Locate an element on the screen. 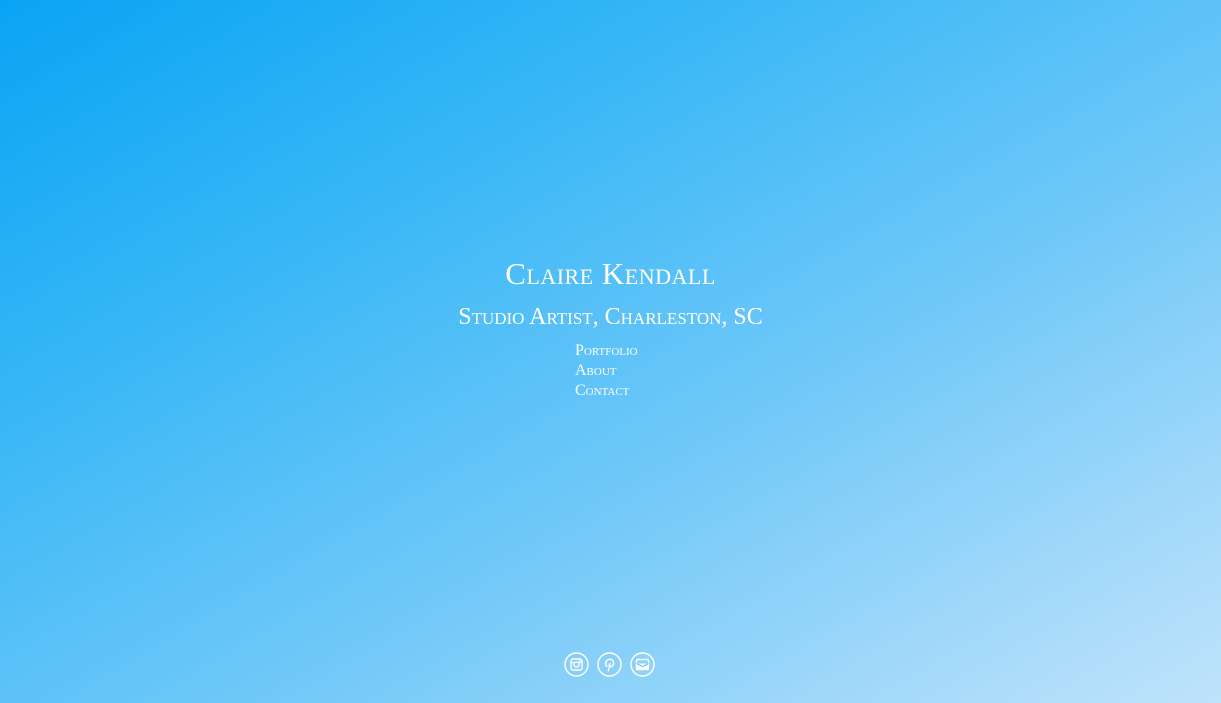 This screenshot has height=703, width=1221. site-tagline: Studio Artist, Charleston, SC is located at coordinates (610, 317).